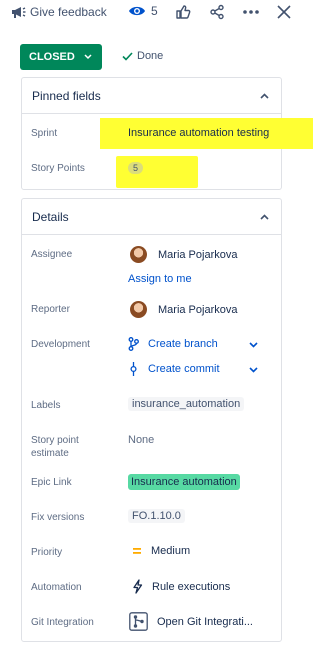  Describe the element at coordinates (62, 622) in the screenshot. I see `git-integration-field-label: Git Integration` at that location.